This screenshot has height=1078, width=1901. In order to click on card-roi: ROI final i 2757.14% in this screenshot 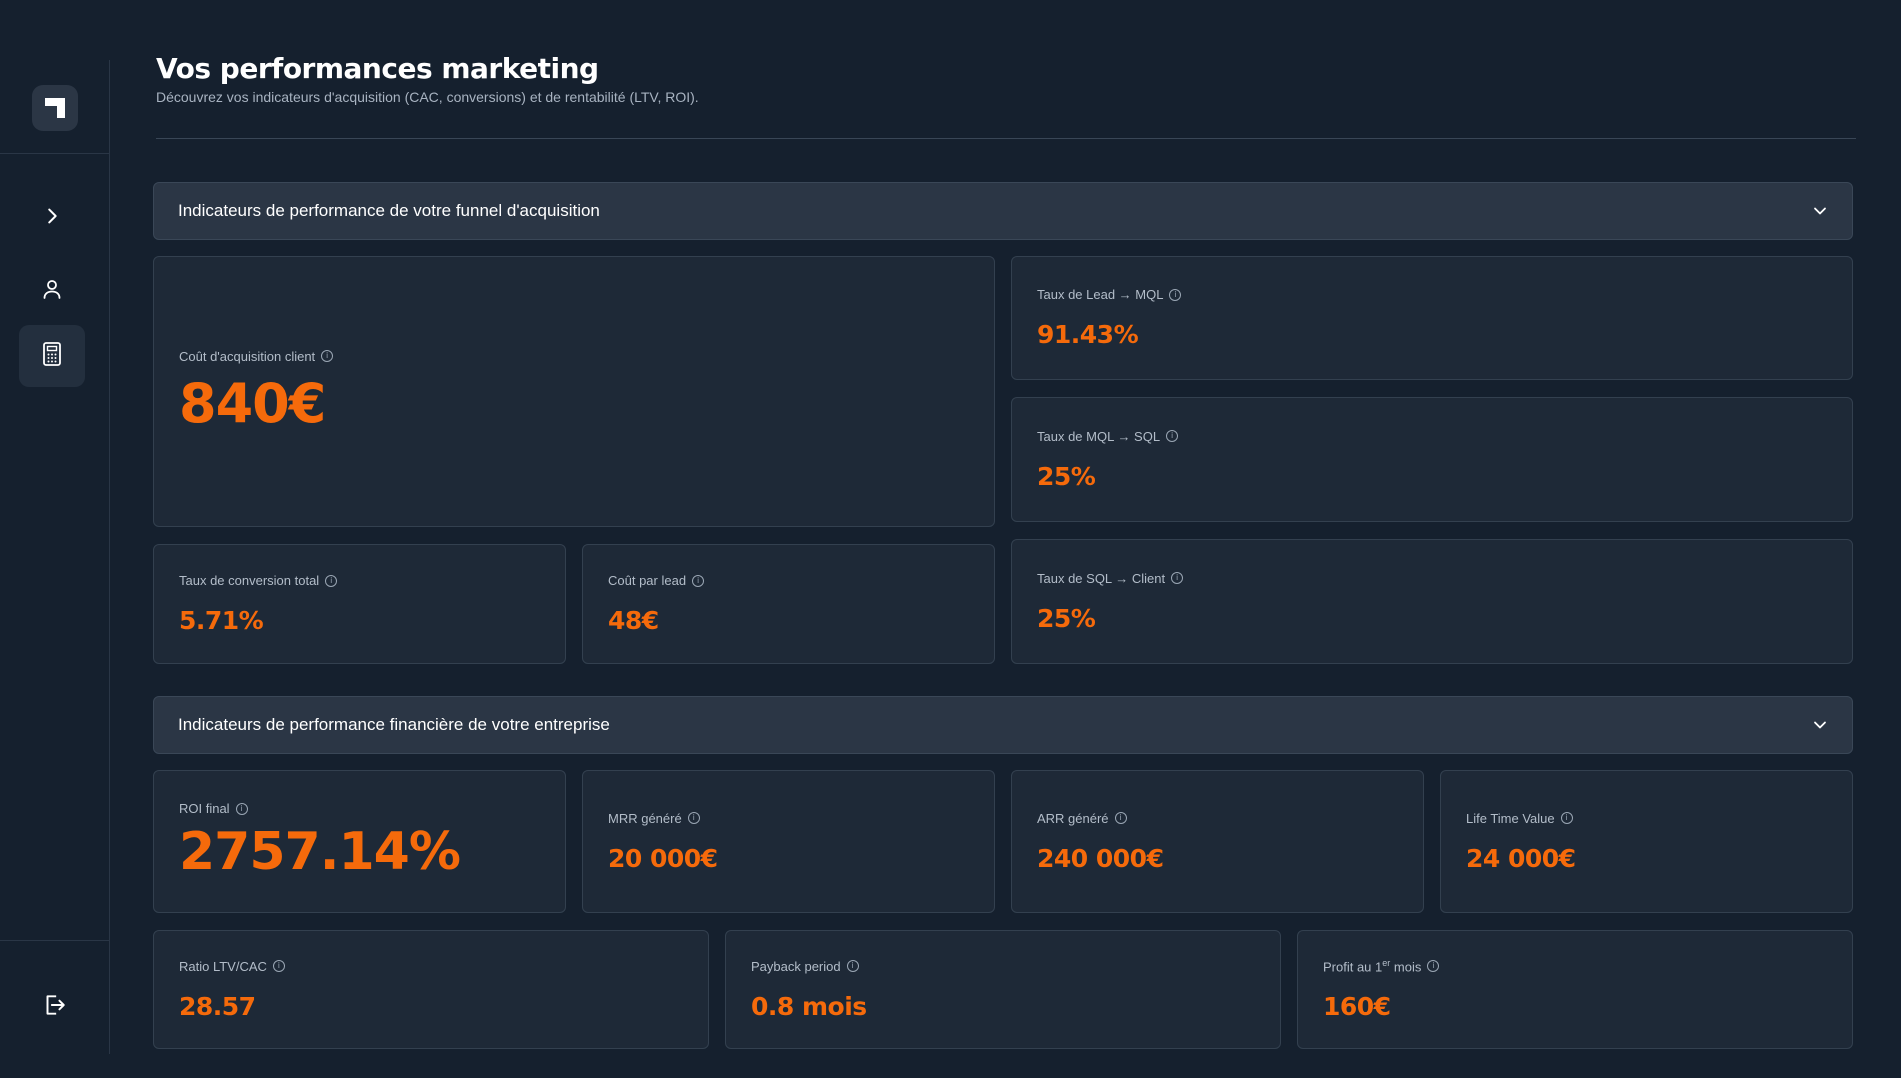, I will do `click(359, 841)`.